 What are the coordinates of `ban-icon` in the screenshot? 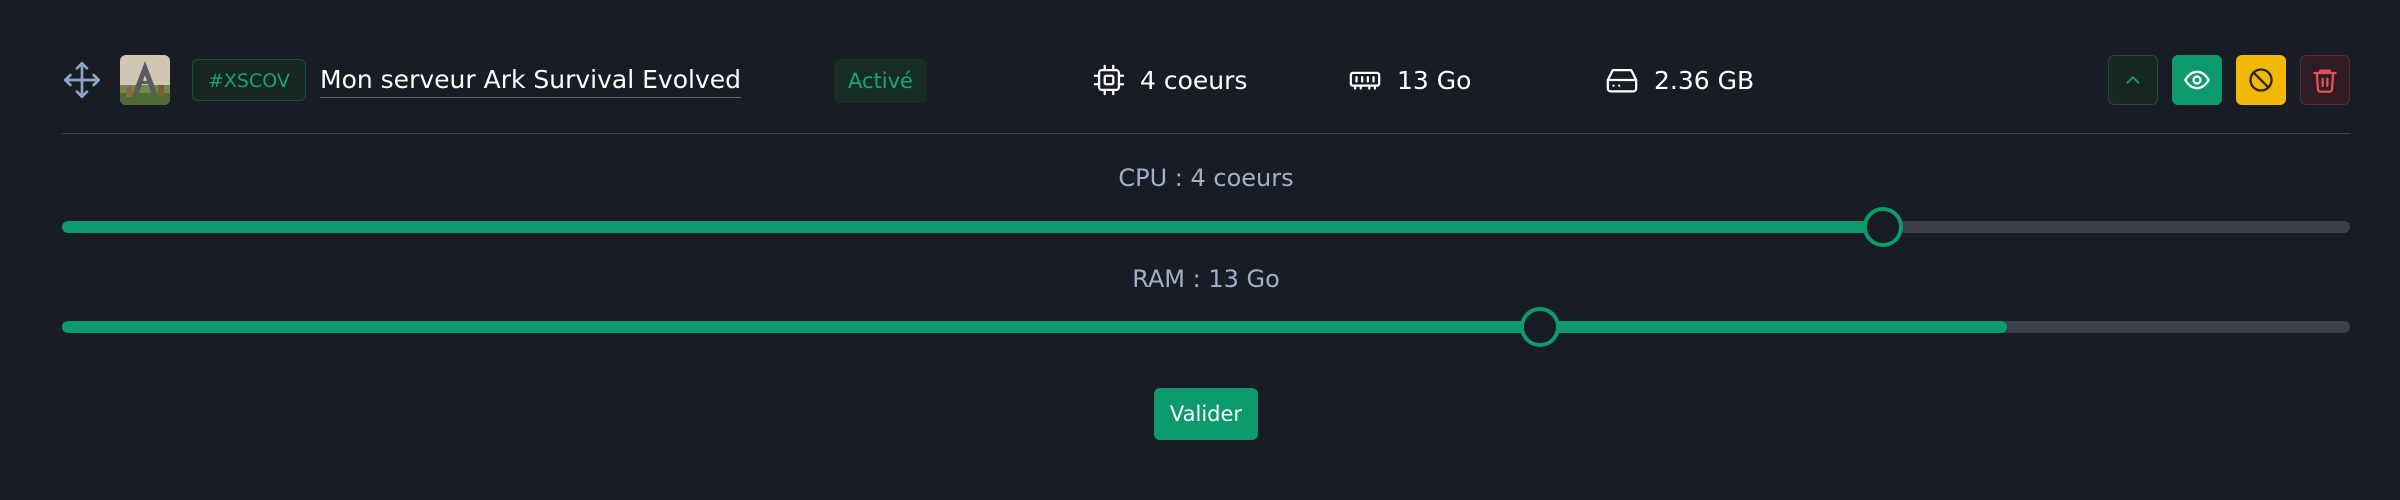 It's located at (2261, 80).